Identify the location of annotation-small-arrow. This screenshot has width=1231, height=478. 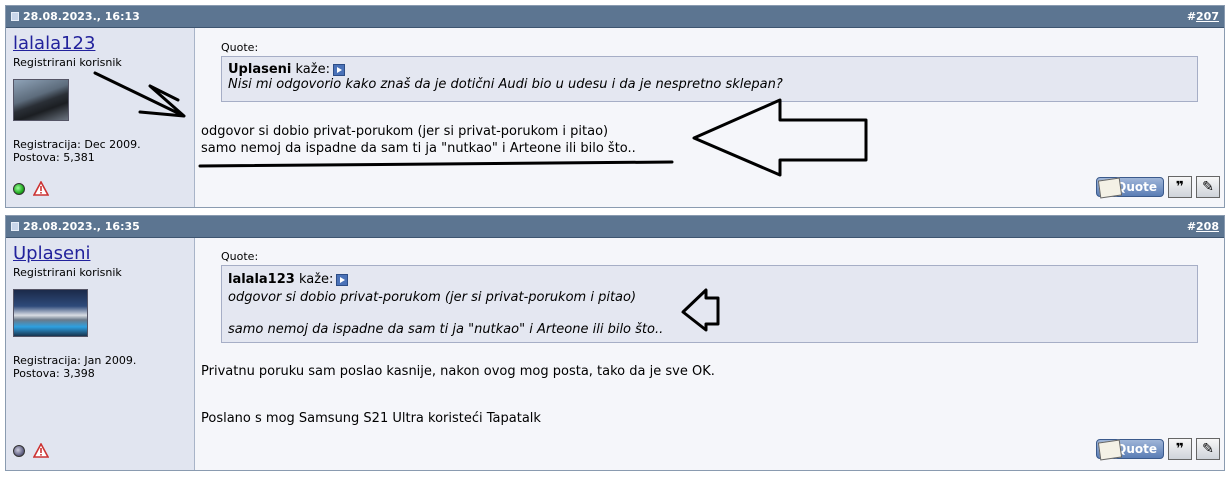
(700, 310).